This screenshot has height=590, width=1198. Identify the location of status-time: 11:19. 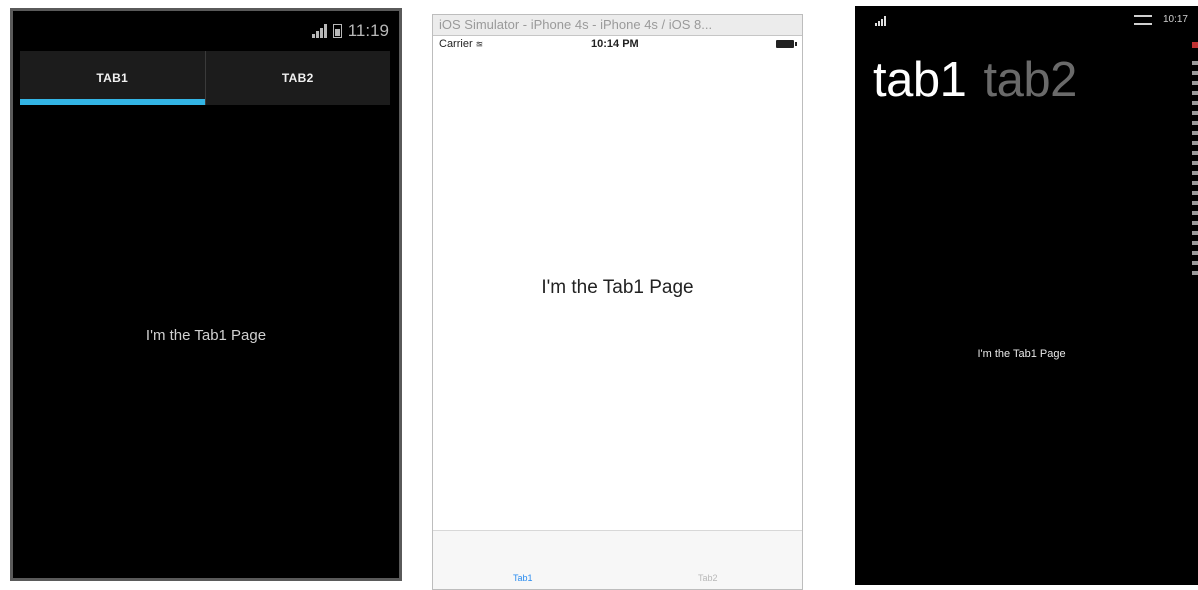
(368, 30).